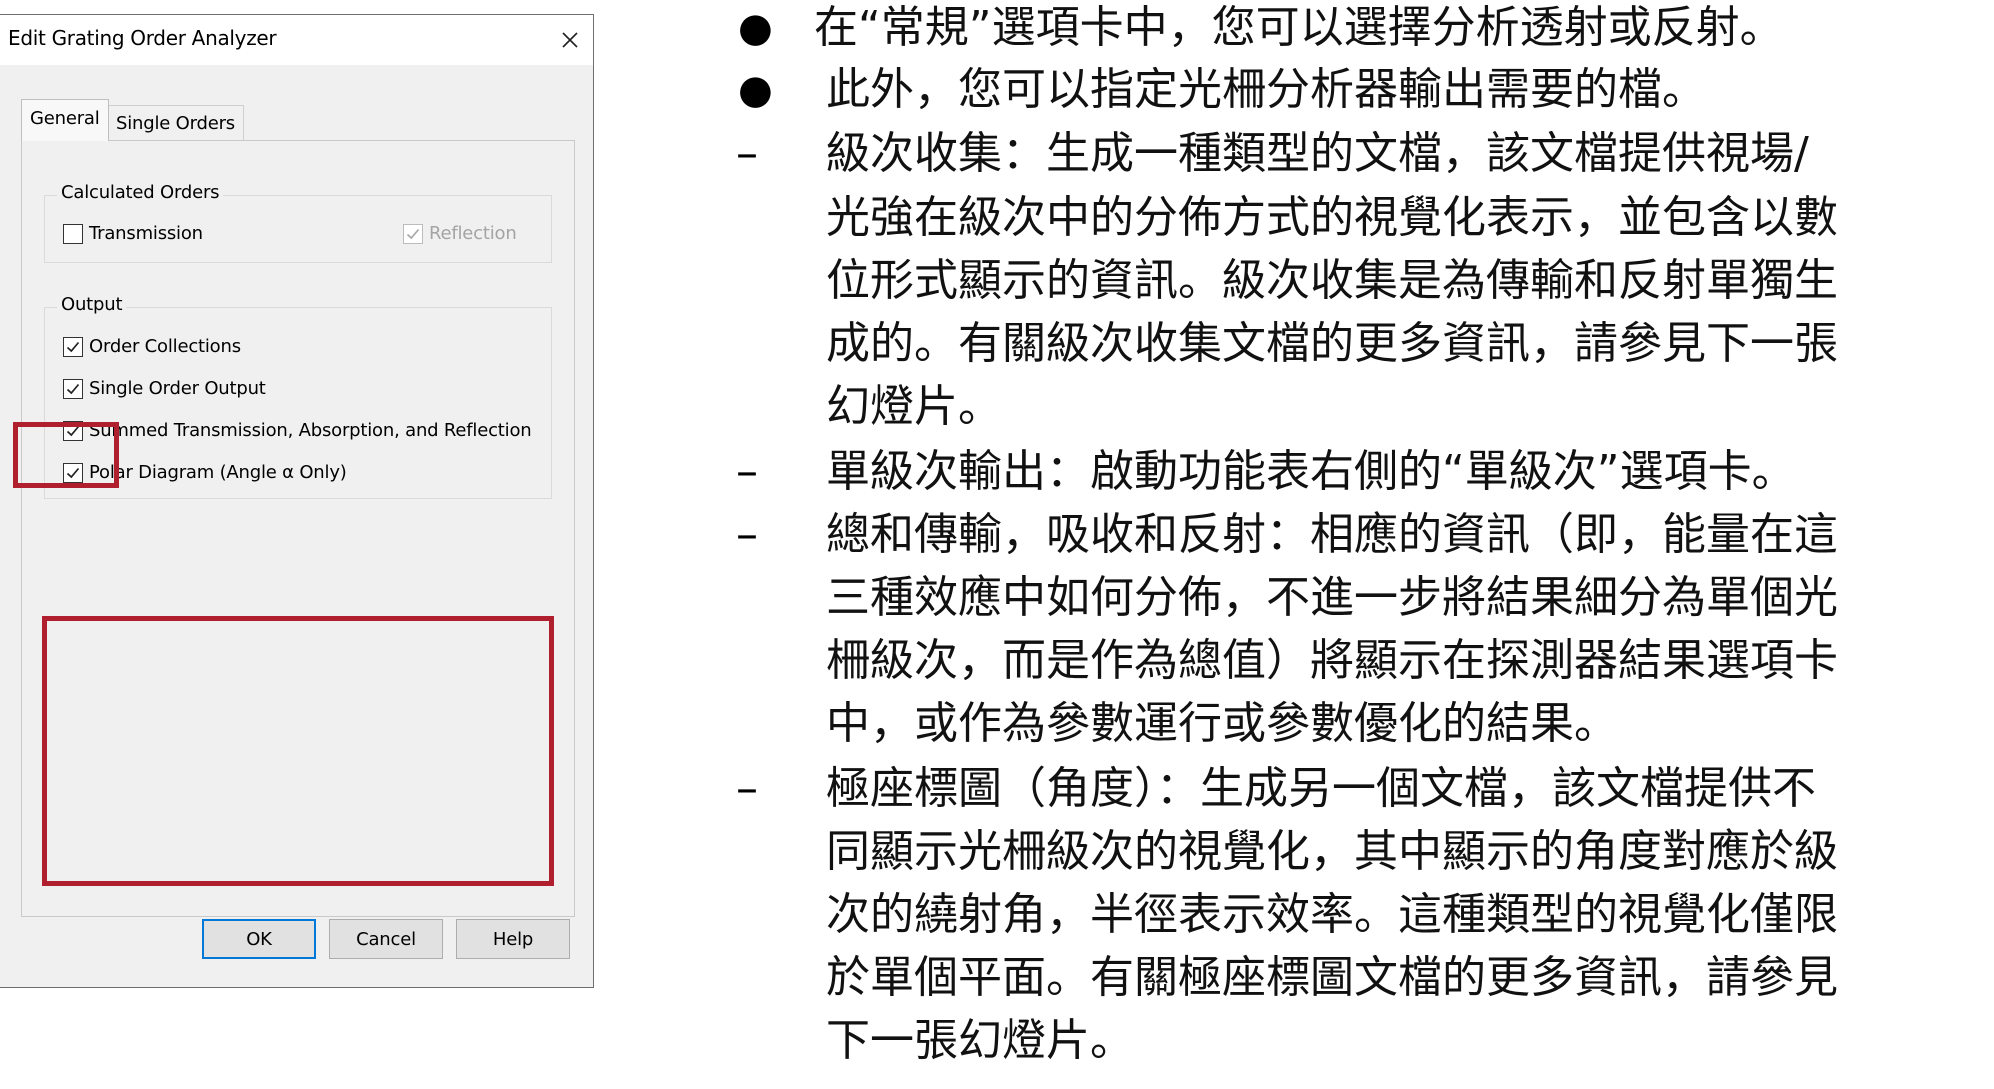  What do you see at coordinates (140, 192) in the screenshot?
I see `calculated-orders-title: Calculated Orders` at bounding box center [140, 192].